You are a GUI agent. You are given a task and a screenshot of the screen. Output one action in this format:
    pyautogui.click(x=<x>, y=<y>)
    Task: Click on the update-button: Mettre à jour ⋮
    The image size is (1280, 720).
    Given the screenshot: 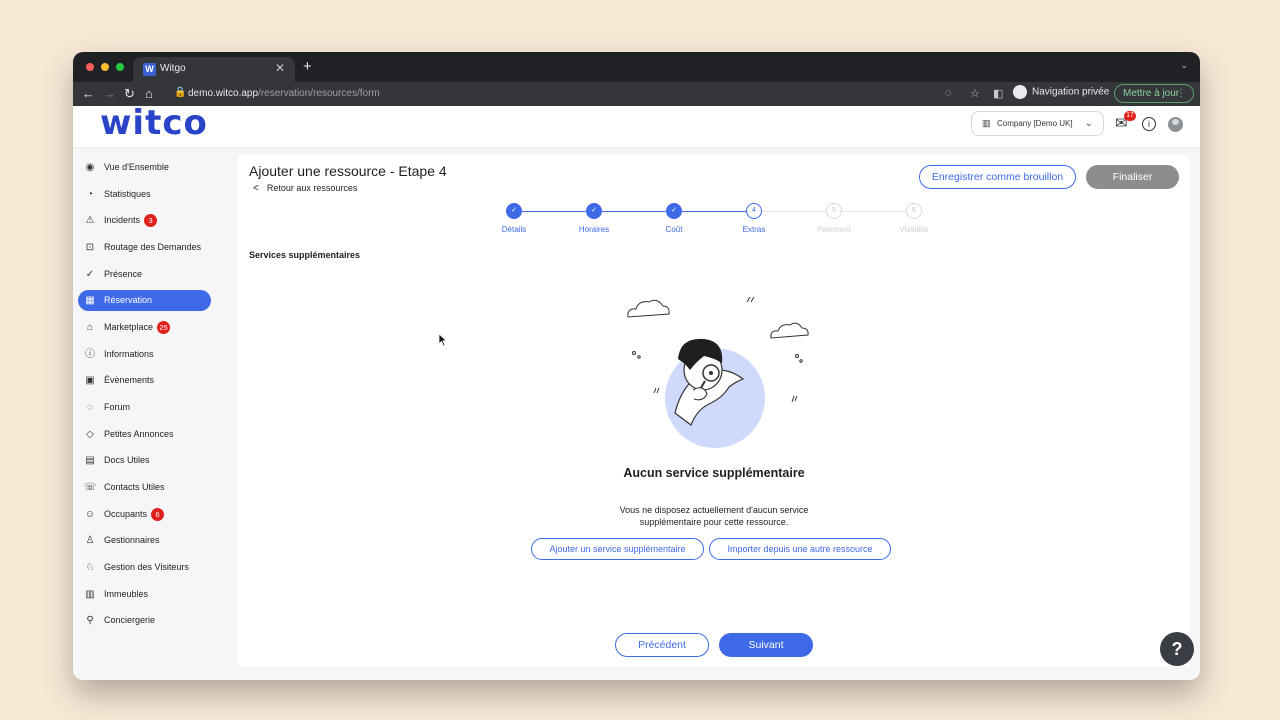 What is the action you would take?
    pyautogui.click(x=1154, y=93)
    